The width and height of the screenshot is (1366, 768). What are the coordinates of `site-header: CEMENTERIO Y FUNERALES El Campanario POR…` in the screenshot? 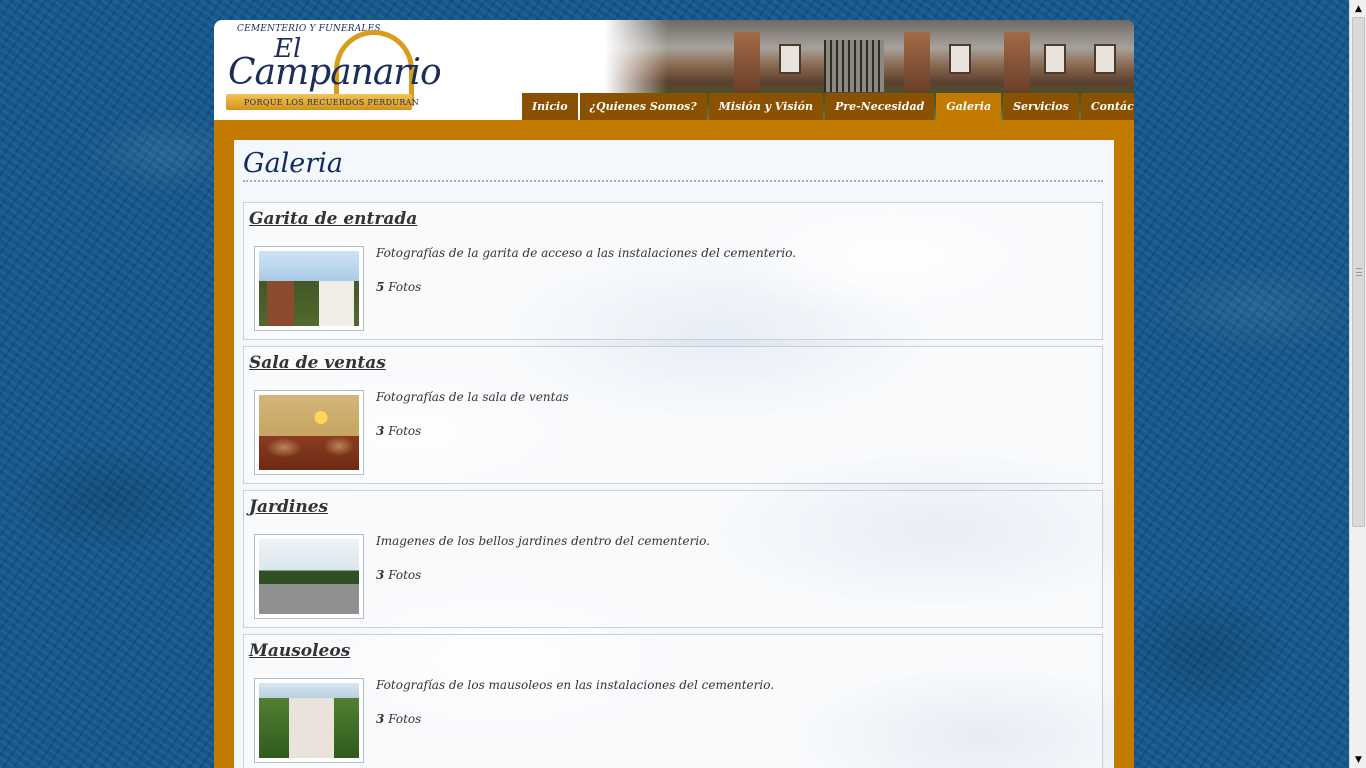 It's located at (674, 70).